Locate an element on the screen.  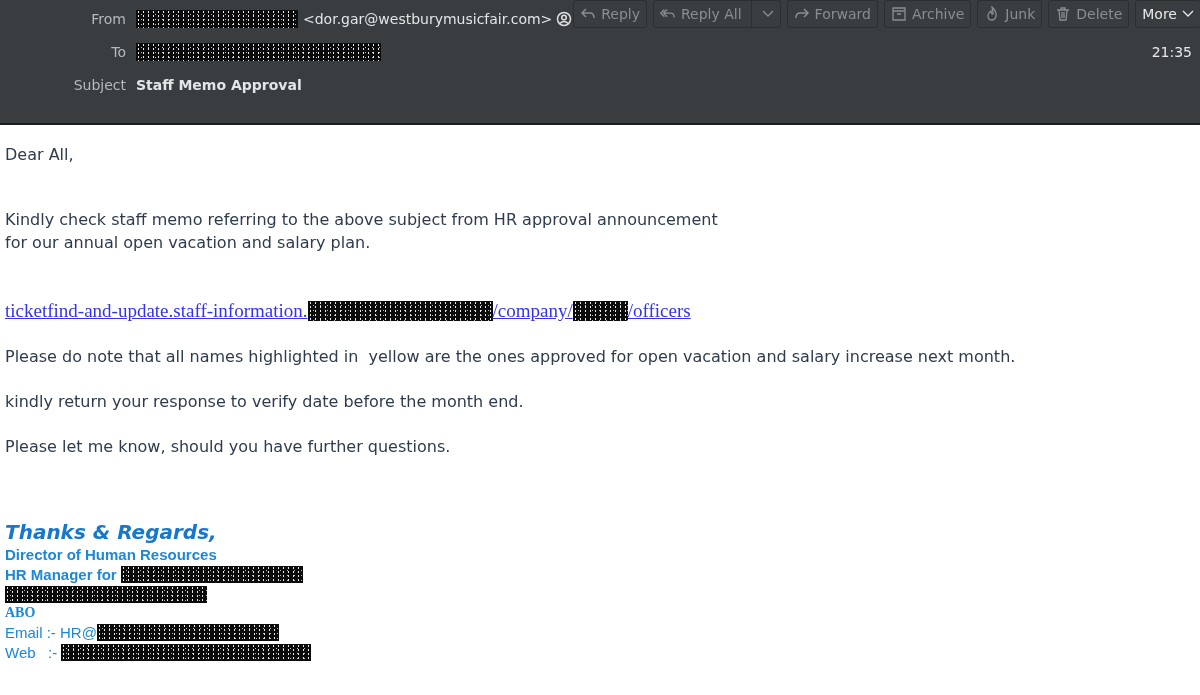
field-label: From is located at coordinates (108, 18).